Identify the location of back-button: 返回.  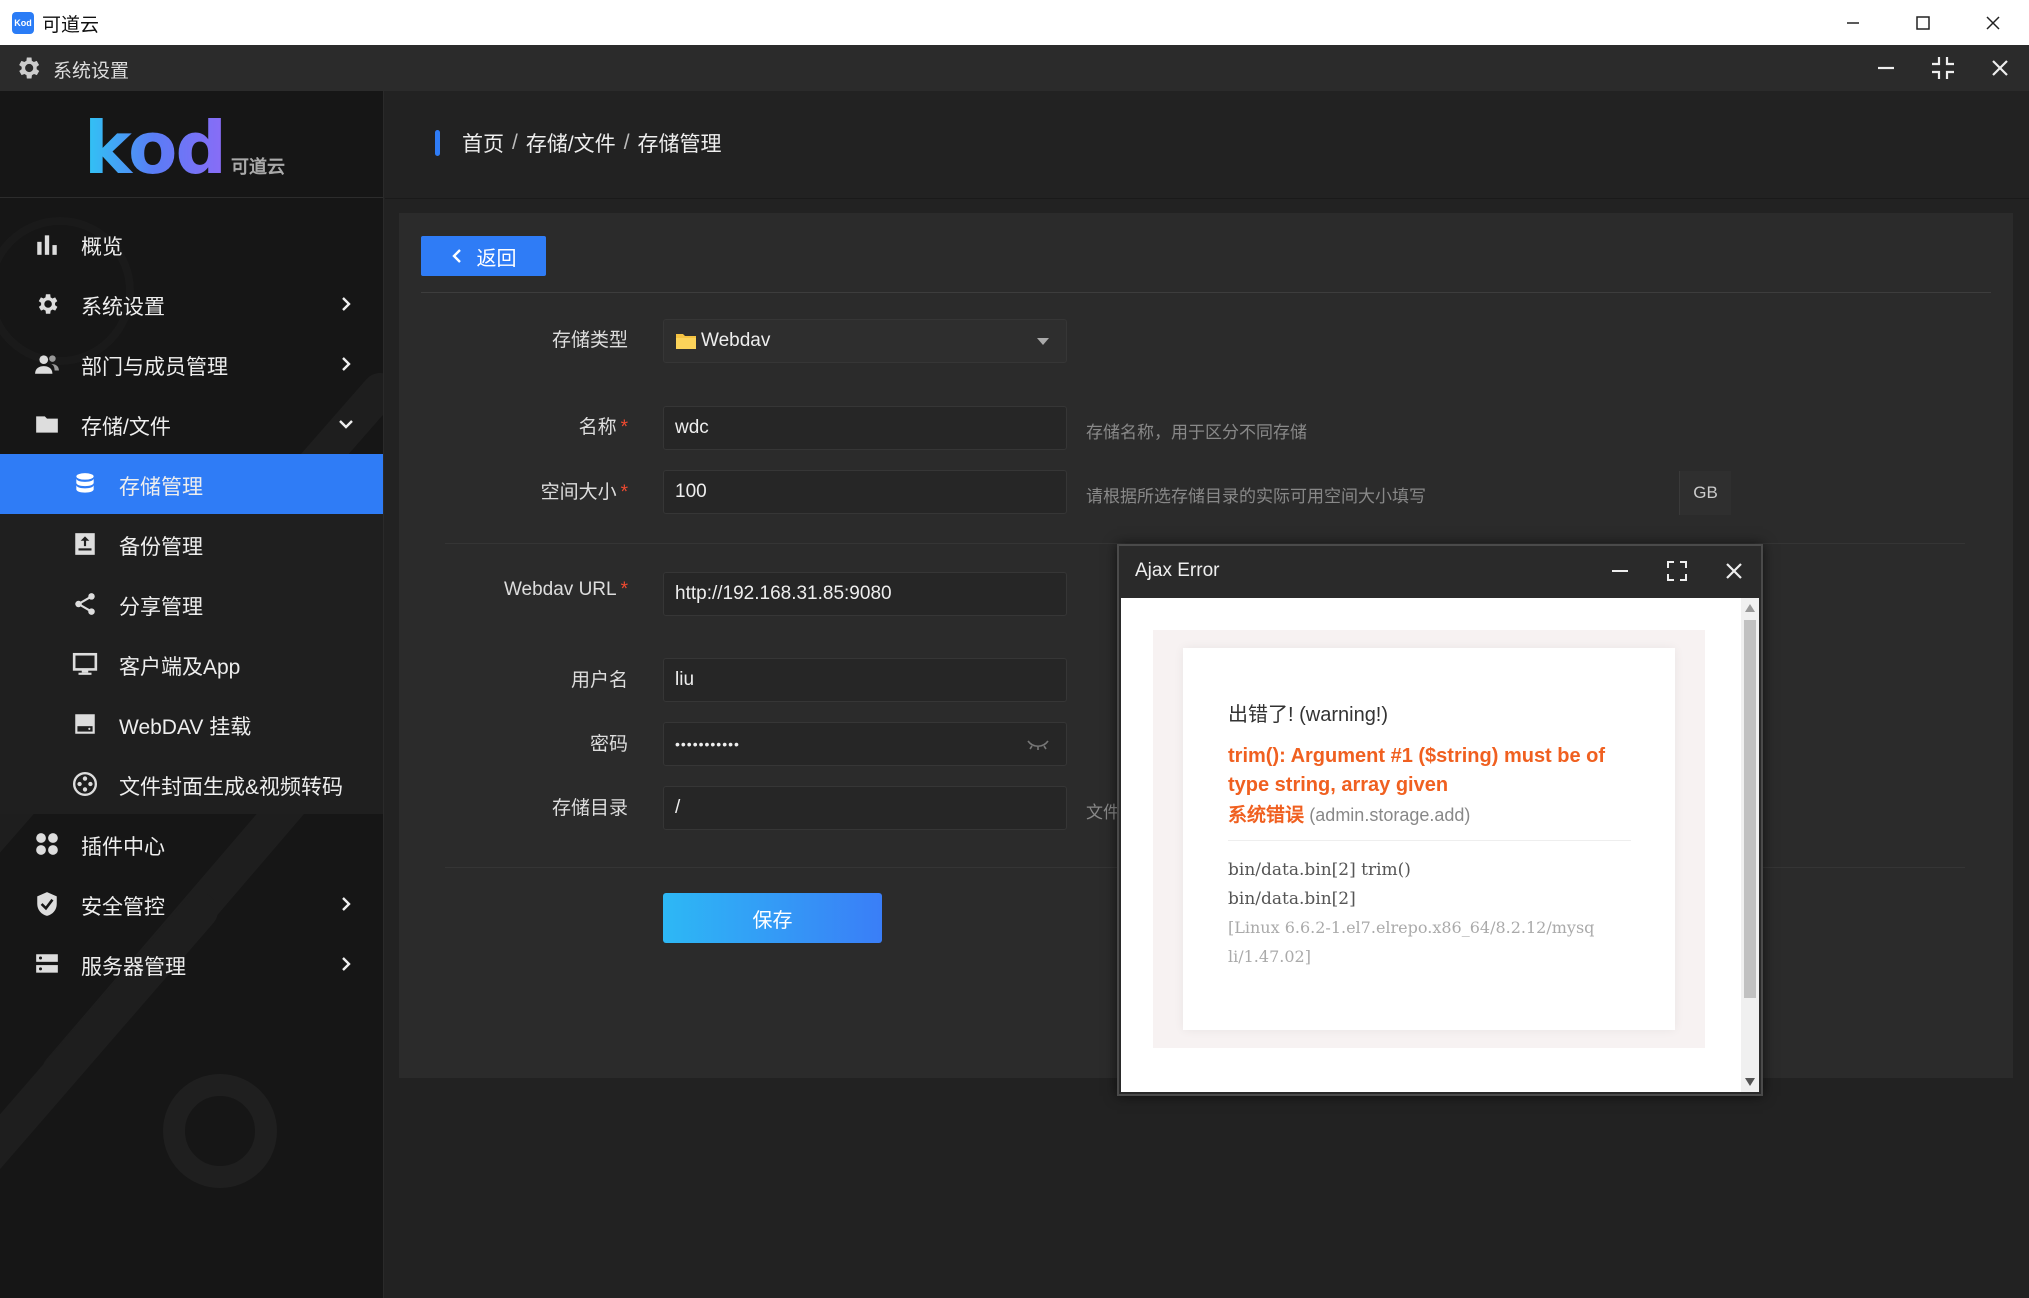
(483, 256).